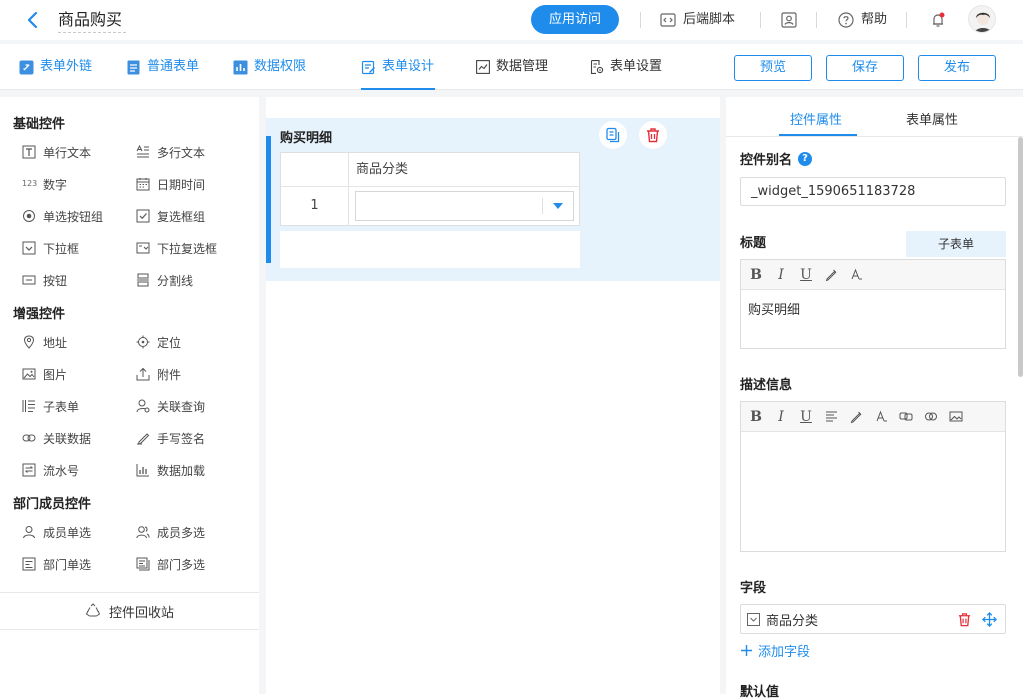  Describe the element at coordinates (44, 374) in the screenshot. I see `control-image: 图片` at that location.